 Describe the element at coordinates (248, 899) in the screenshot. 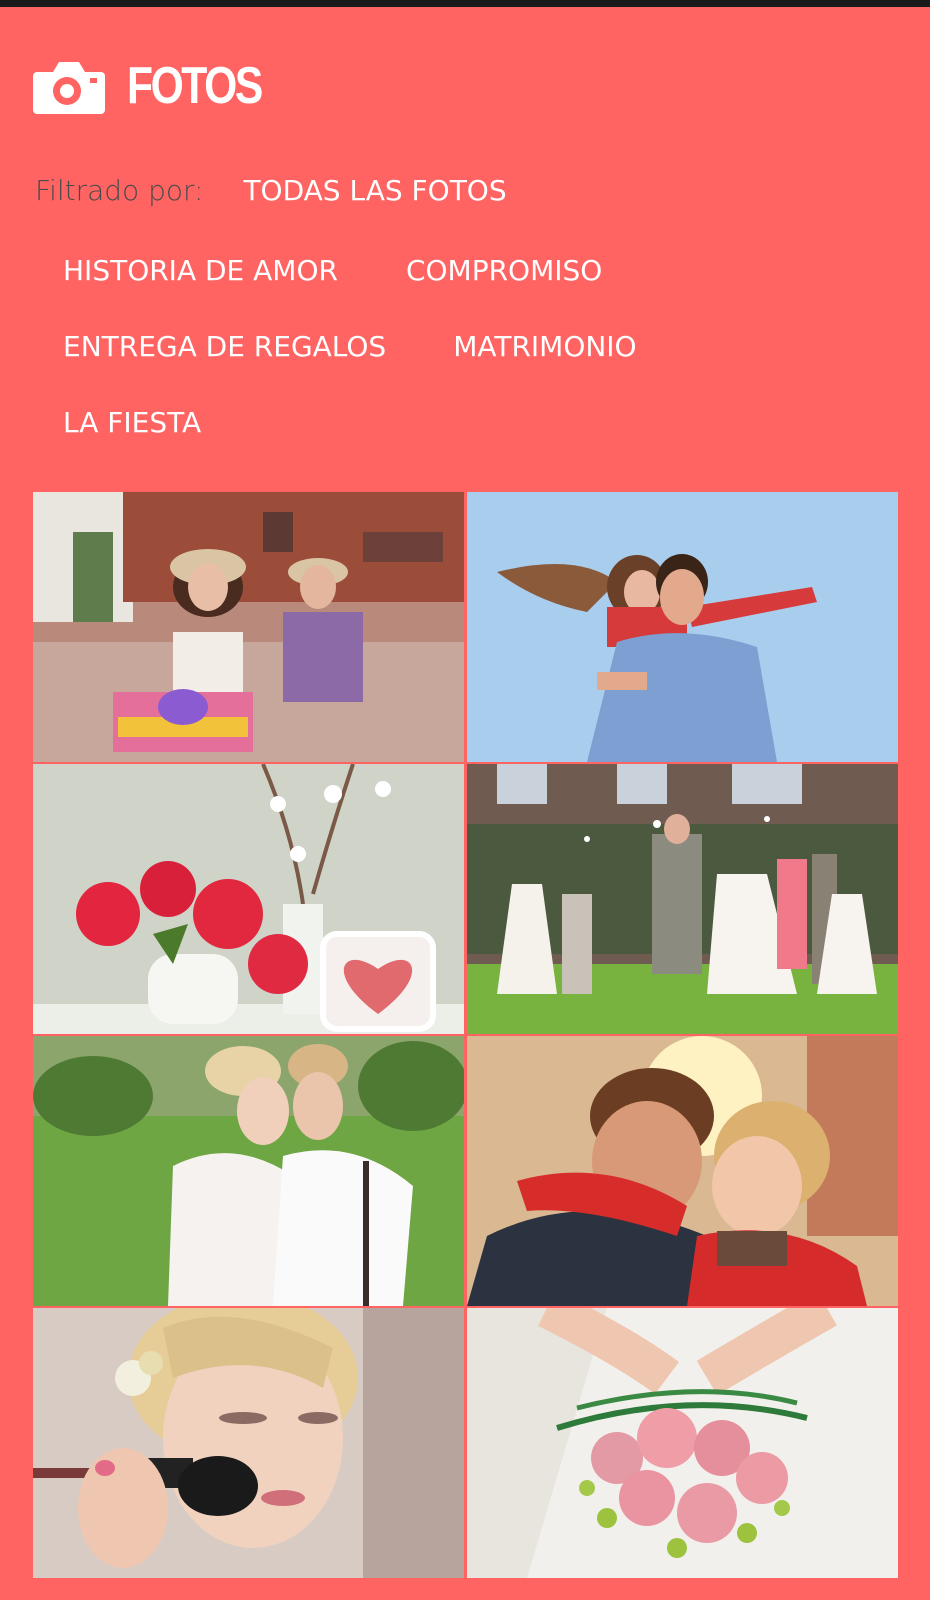

I see `photo-red-peonies` at that location.